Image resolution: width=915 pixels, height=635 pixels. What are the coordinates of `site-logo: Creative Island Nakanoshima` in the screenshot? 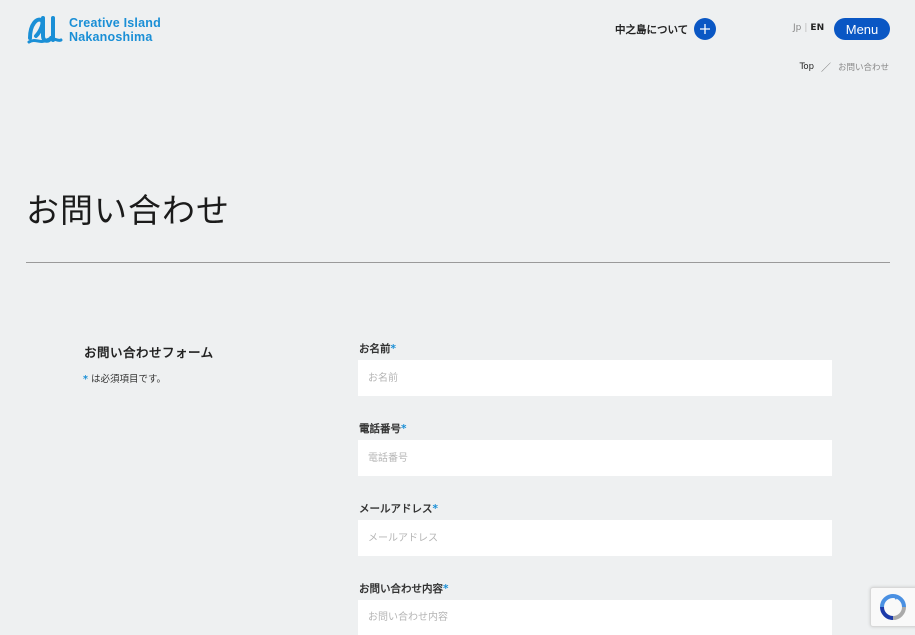 It's located at (94, 30).